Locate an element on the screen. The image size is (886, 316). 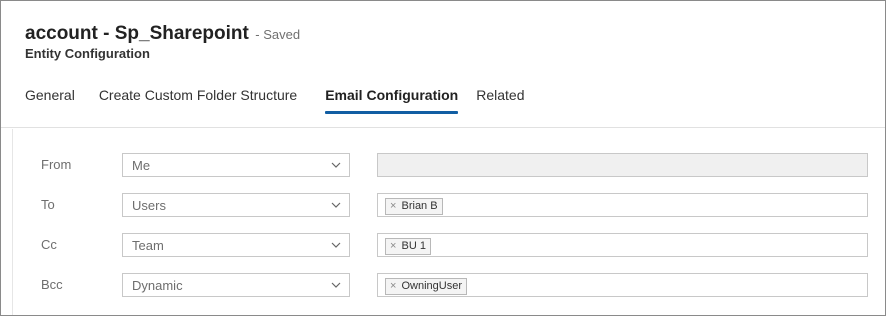
to-label: To is located at coordinates (48, 204).